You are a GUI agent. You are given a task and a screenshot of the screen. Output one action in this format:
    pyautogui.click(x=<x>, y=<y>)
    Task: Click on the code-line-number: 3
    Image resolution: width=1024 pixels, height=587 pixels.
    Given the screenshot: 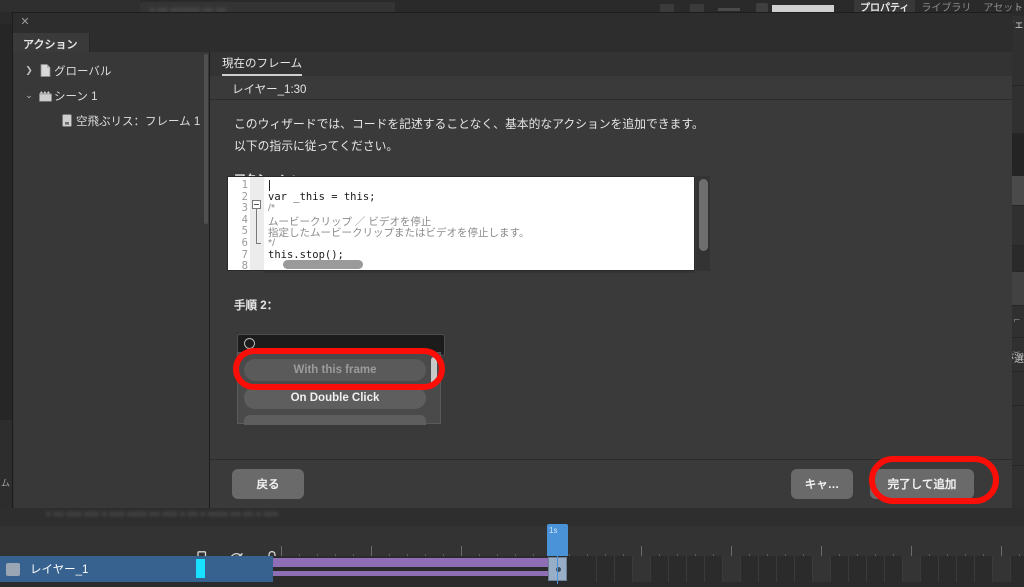 What is the action you would take?
    pyautogui.click(x=244, y=208)
    